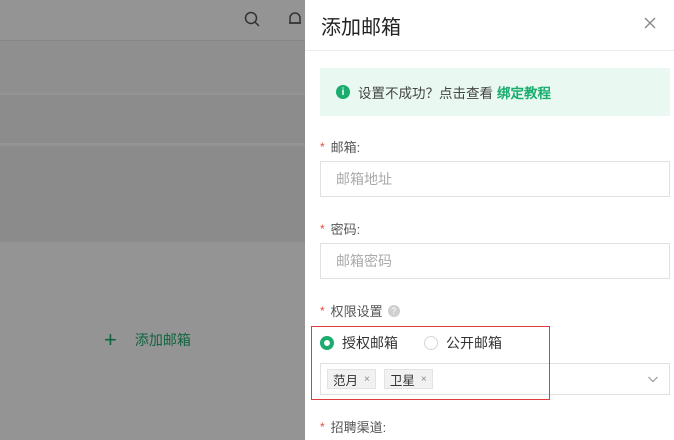 This screenshot has width=674, height=440. I want to click on permission-radio-group: 授权邮箱 公开邮箱, so click(424, 343).